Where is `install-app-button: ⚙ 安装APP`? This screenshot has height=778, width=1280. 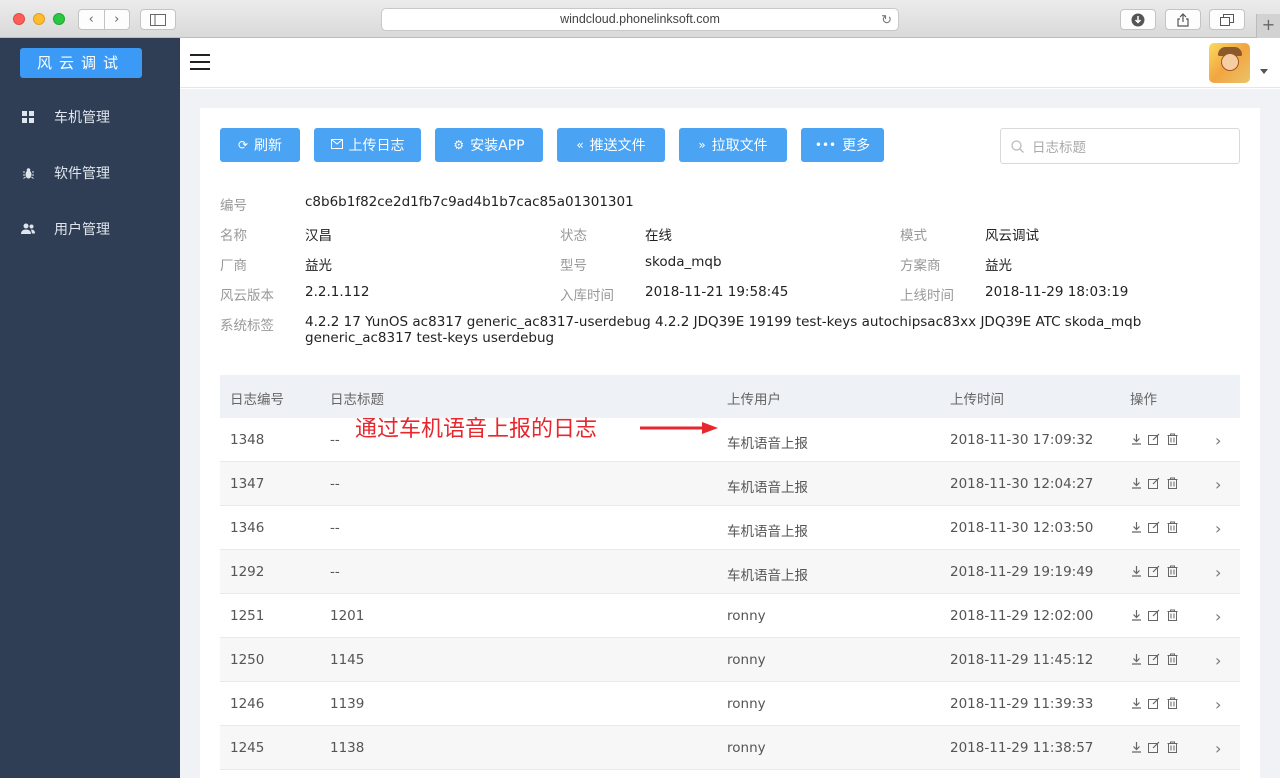
install-app-button: ⚙ 安装APP is located at coordinates (489, 145).